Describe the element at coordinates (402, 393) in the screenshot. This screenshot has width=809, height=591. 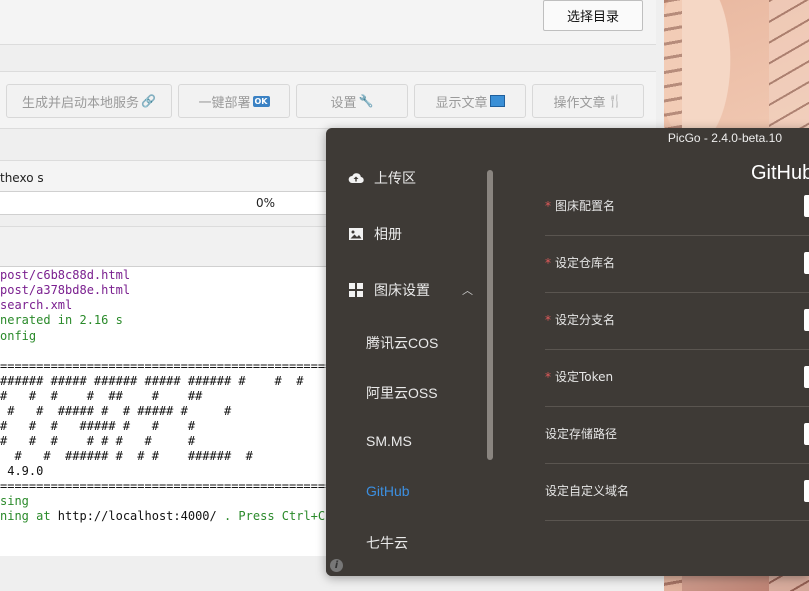
I see `nav-sub-aliyun-oss: 阿里云OSS` at that location.